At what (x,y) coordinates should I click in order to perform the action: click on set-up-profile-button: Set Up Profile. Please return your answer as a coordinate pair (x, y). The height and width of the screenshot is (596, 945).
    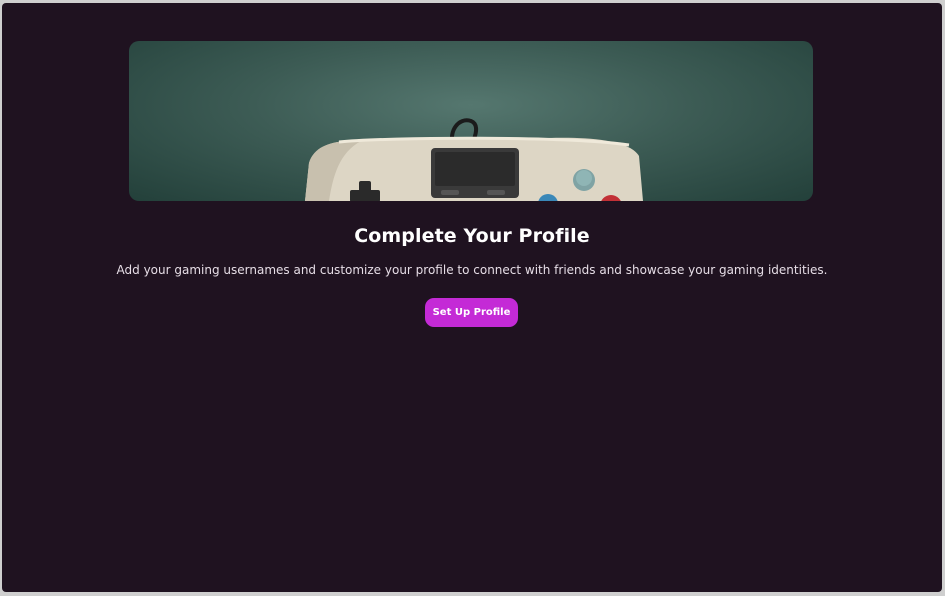
    Looking at the image, I should click on (471, 312).